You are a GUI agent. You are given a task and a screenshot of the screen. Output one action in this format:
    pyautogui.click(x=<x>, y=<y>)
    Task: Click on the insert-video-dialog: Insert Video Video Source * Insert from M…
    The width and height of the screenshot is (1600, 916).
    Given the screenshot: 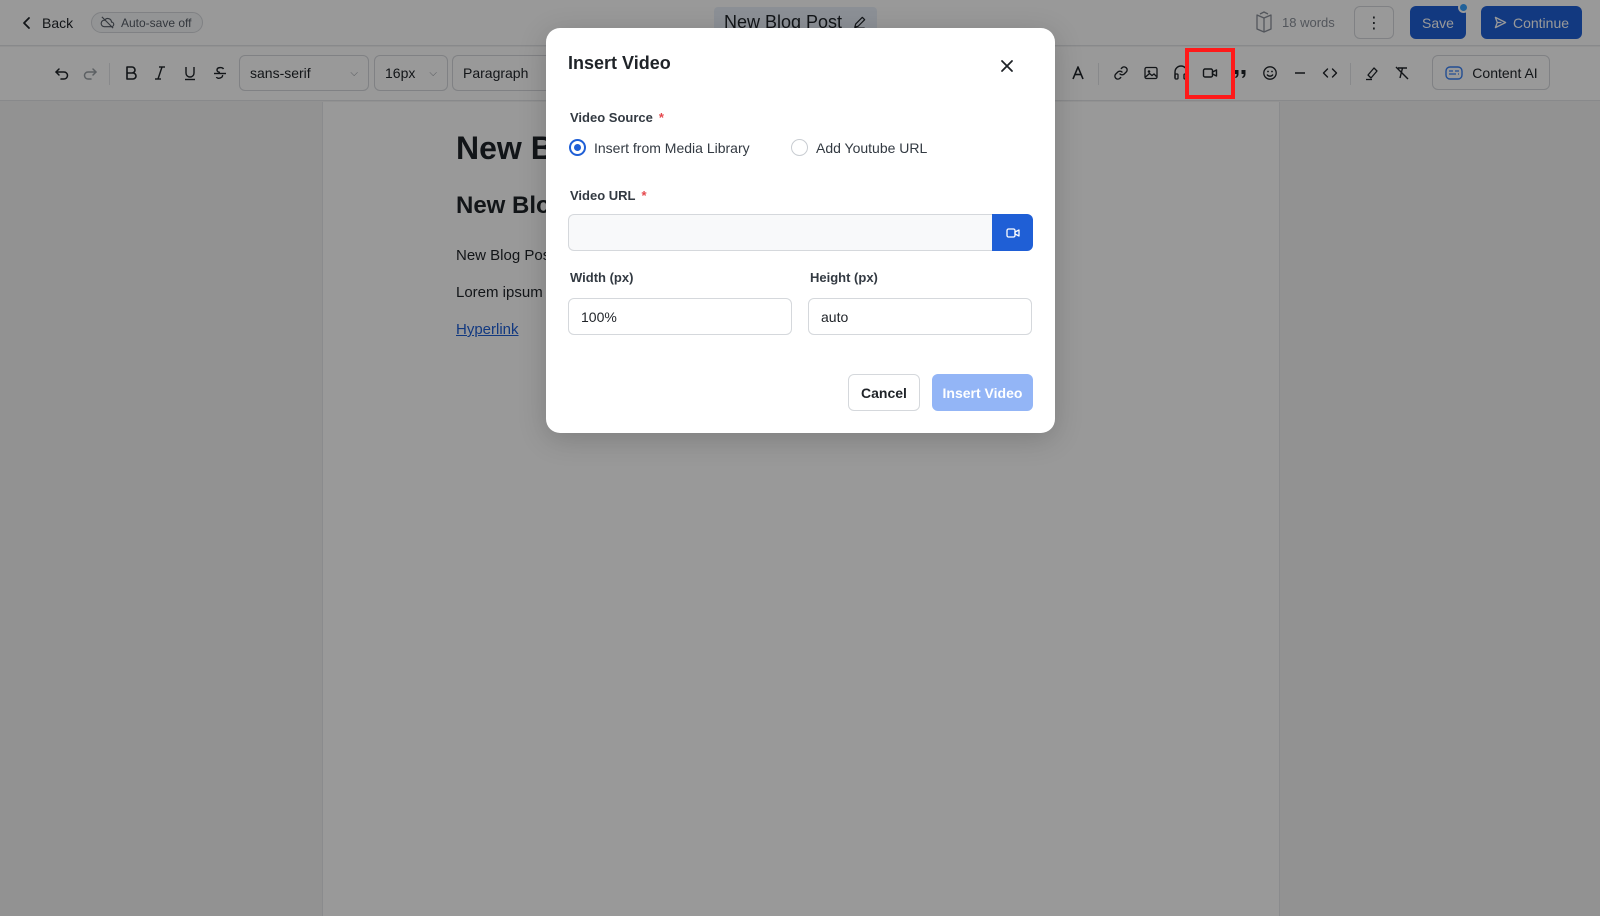 What is the action you would take?
    pyautogui.click(x=800, y=230)
    